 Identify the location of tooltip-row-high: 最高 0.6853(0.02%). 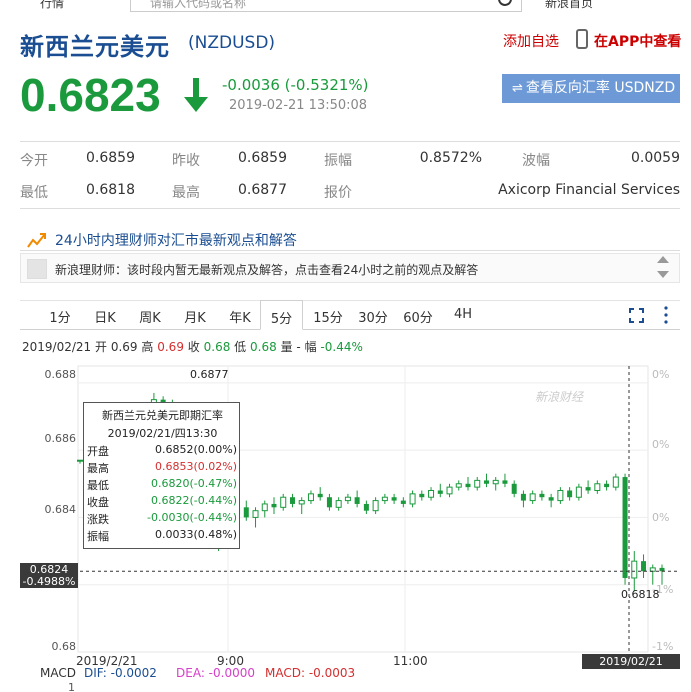
(162, 468).